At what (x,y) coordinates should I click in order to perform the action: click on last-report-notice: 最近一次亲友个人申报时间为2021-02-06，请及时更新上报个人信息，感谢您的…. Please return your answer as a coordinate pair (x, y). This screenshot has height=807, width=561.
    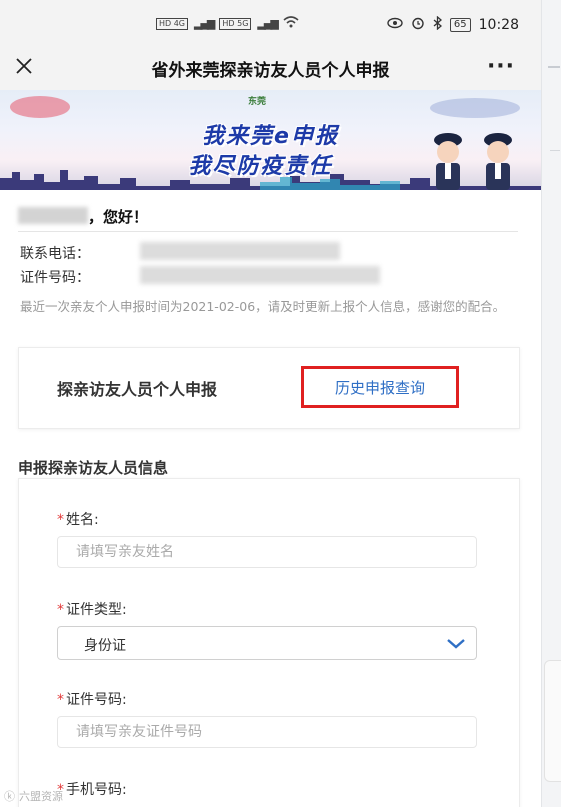
    Looking at the image, I should click on (263, 306).